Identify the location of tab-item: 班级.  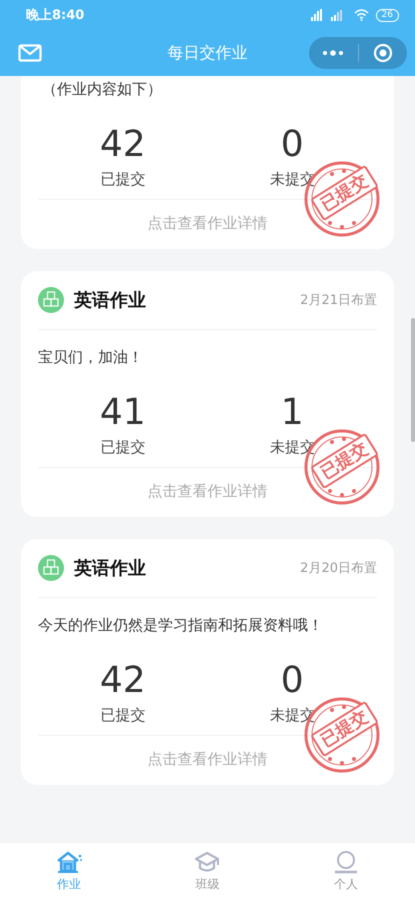
(207, 871).